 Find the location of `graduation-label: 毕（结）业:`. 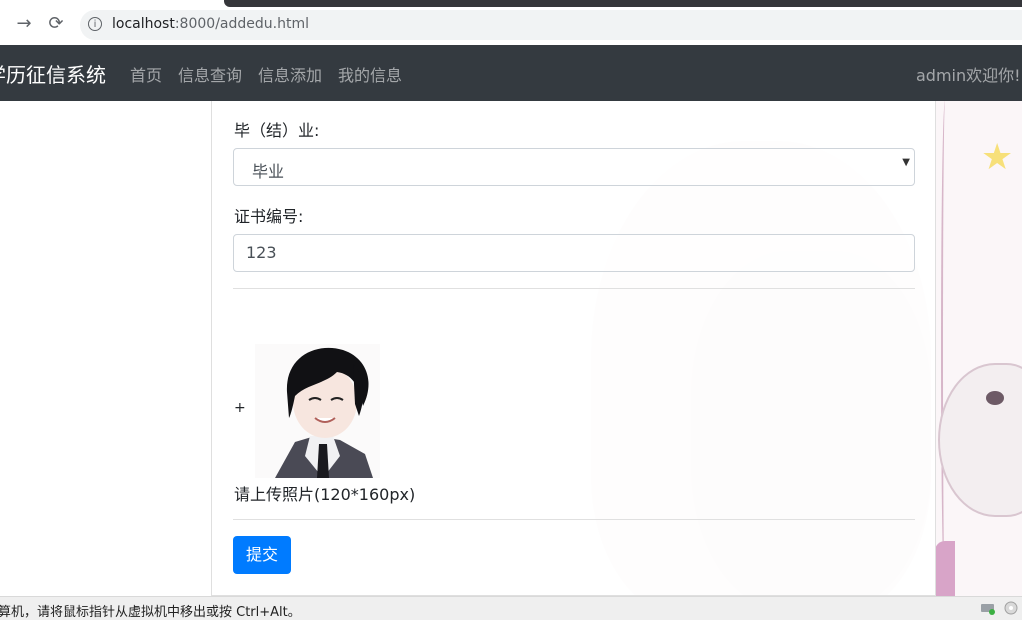

graduation-label: 毕（结）业: is located at coordinates (277, 130).